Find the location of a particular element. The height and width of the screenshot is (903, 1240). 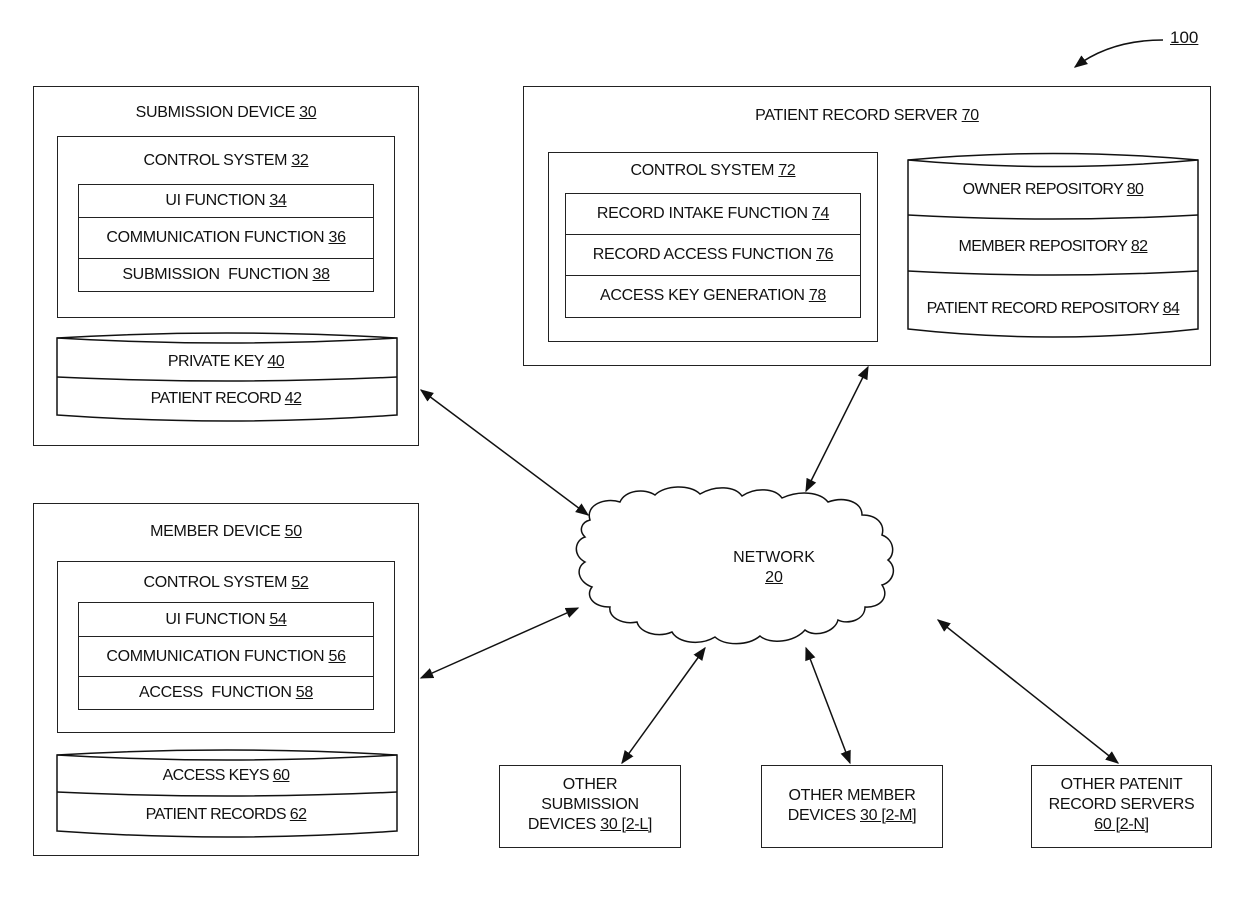

network-name: NETWORK is located at coordinates (774, 557).